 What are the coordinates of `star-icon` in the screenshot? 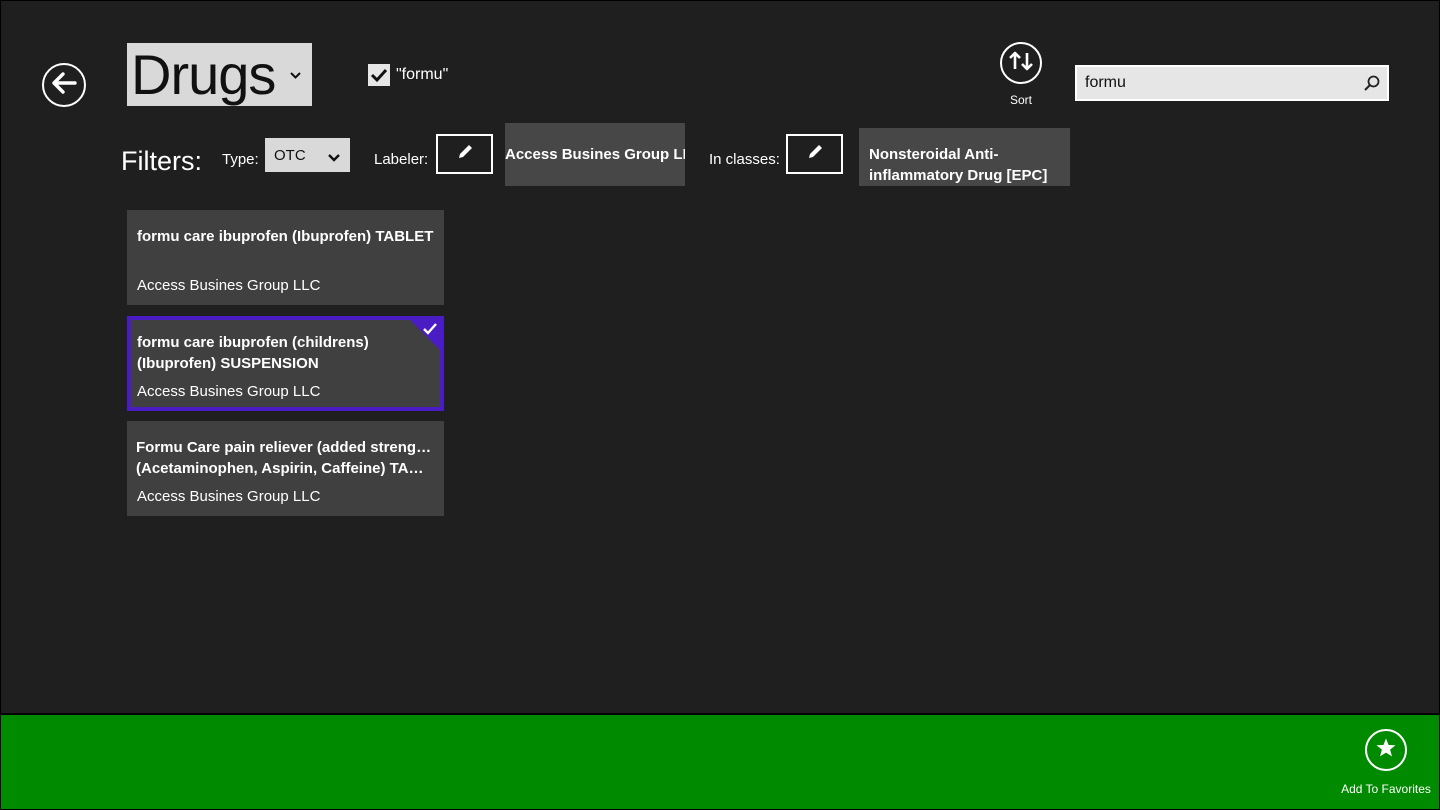 It's located at (1386, 750).